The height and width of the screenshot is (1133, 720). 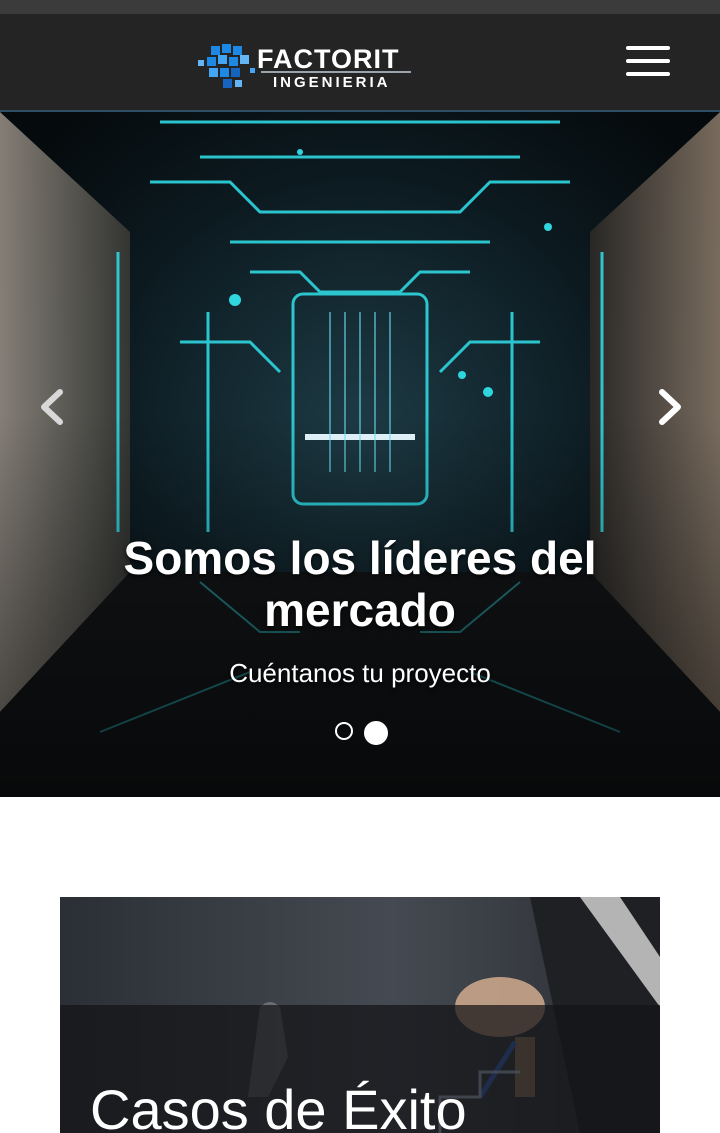 I want to click on carousel-indicator-2-active, so click(x=376, y=733).